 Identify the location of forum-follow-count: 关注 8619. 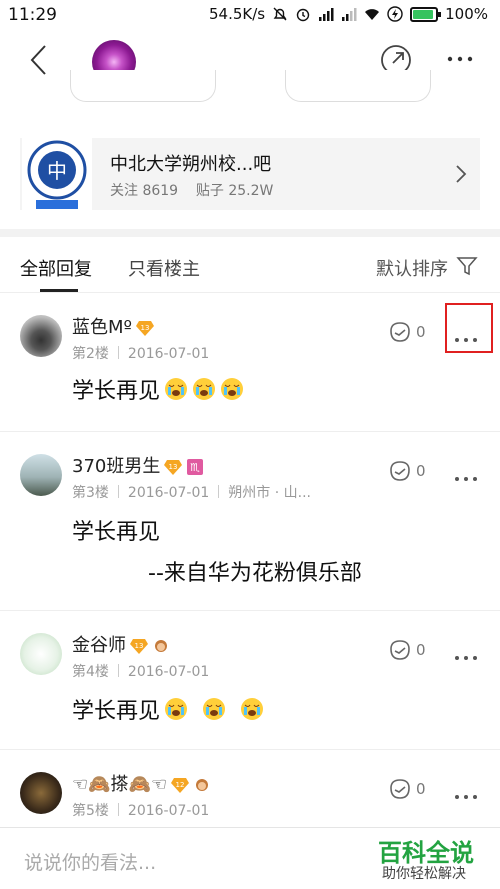
(144, 191).